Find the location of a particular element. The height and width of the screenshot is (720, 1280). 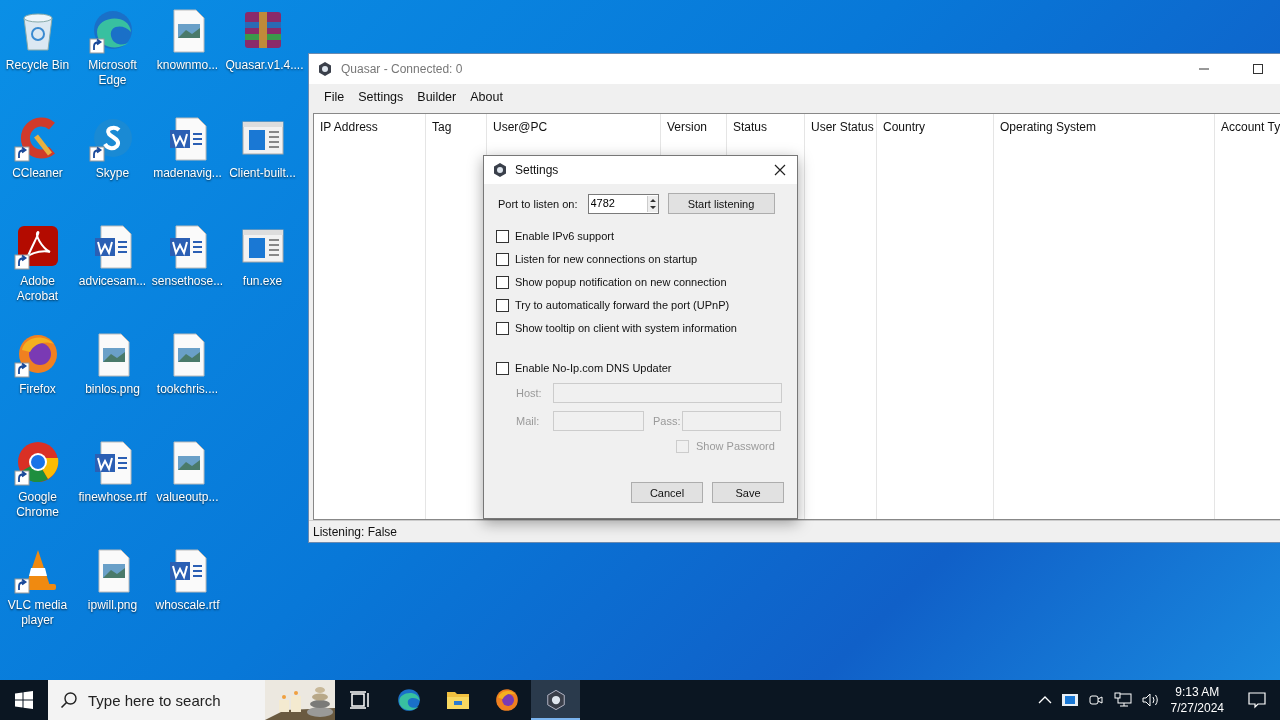

maximize-icon is located at coordinates (1258, 69).